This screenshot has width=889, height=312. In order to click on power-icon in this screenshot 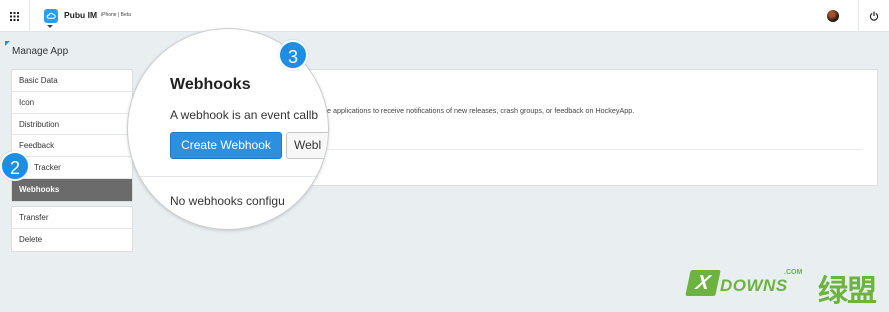, I will do `click(874, 16)`.